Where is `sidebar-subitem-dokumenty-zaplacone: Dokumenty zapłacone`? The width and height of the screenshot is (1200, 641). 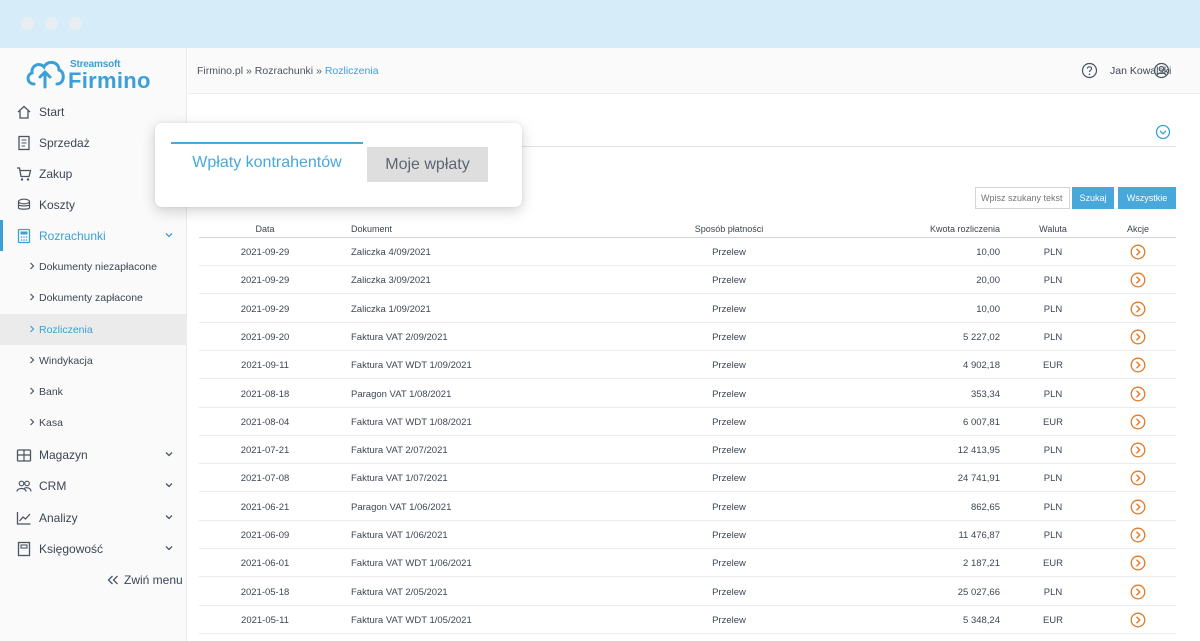
sidebar-subitem-dokumenty-zaplacone: Dokumenty zapłacone is located at coordinates (93, 297).